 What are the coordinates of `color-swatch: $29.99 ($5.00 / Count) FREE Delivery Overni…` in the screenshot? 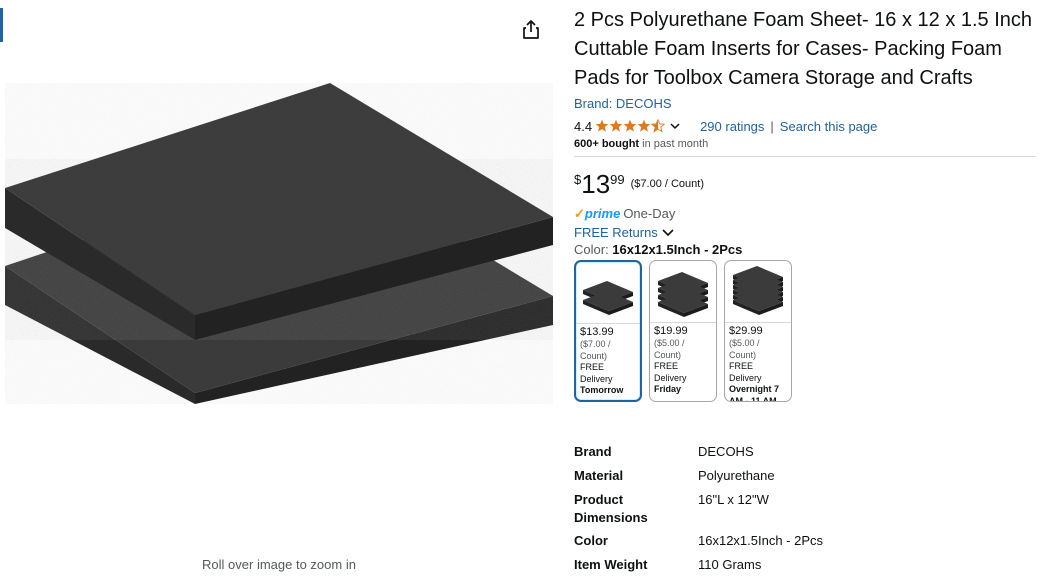 It's located at (758, 331).